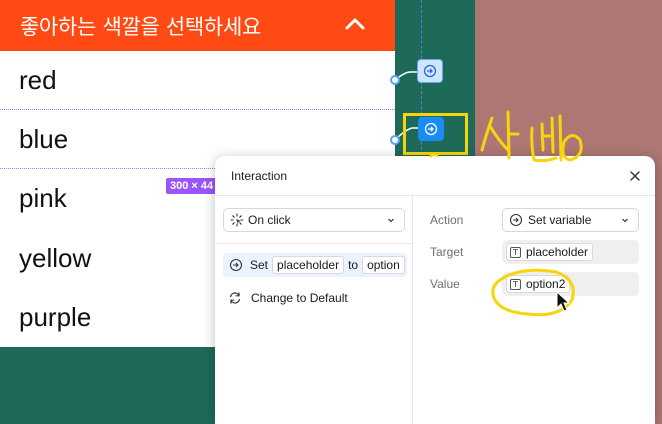 The width and height of the screenshot is (662, 424). I want to click on action-verb: Set, so click(259, 265).